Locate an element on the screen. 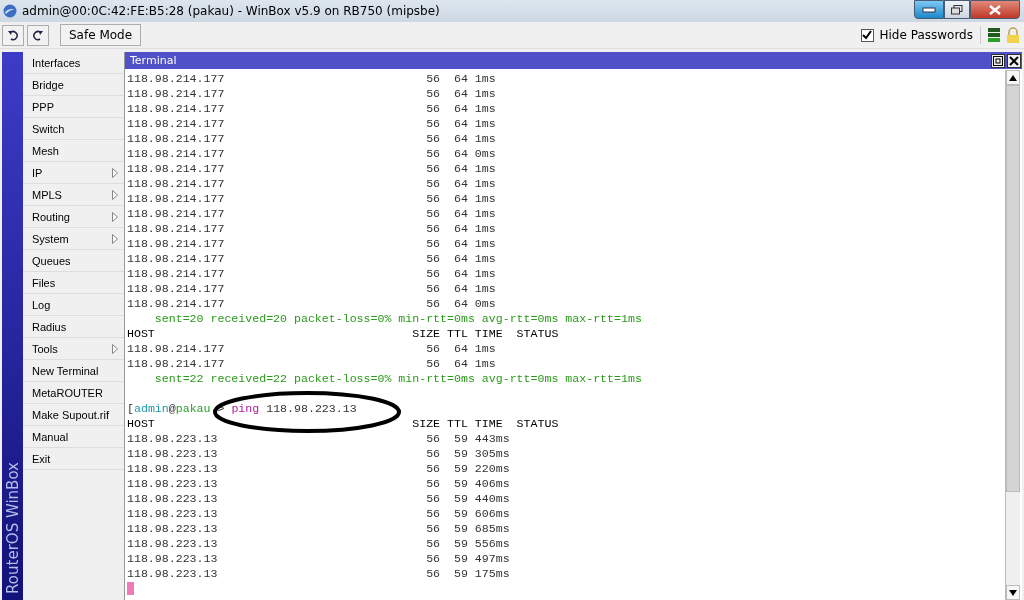 Image resolution: width=1024 pixels, height=600 pixels. menu-item: Mesh is located at coordinates (73, 151).